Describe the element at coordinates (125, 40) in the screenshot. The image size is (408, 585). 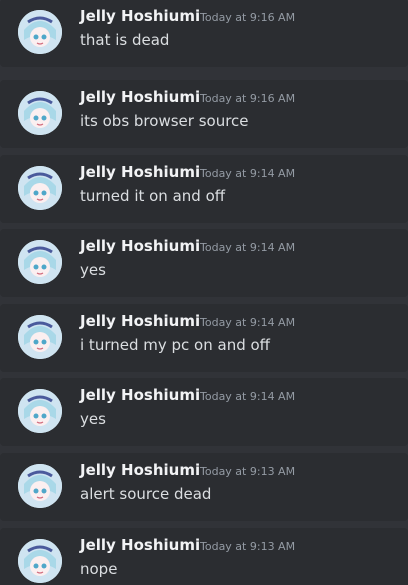
I see `message-text: that is dead` at that location.